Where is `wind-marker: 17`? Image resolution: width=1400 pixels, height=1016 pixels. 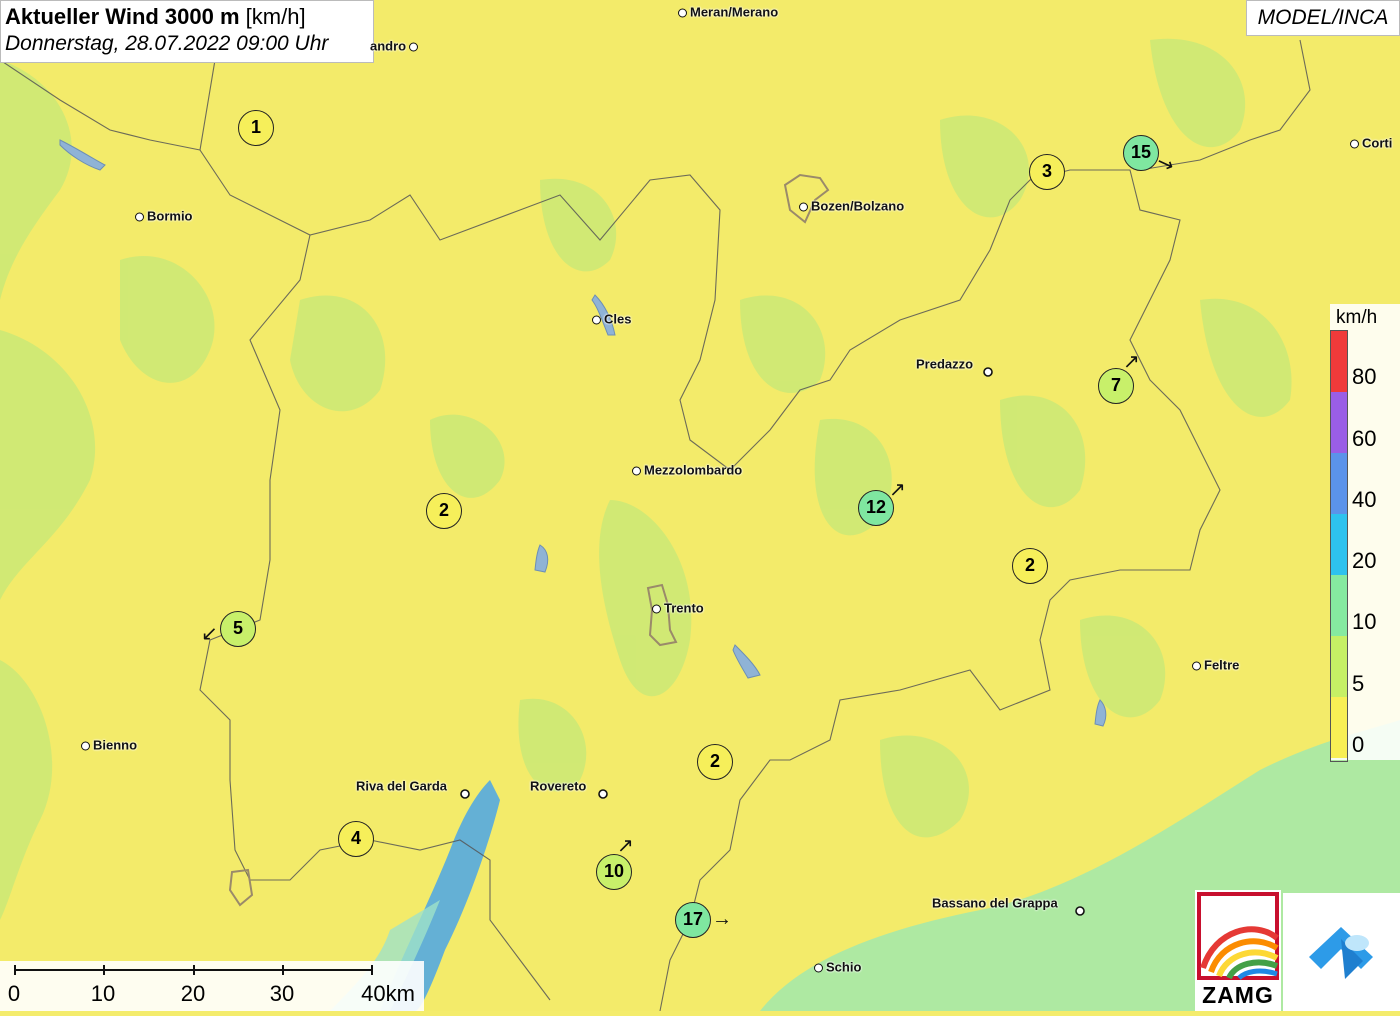 wind-marker: 17 is located at coordinates (693, 920).